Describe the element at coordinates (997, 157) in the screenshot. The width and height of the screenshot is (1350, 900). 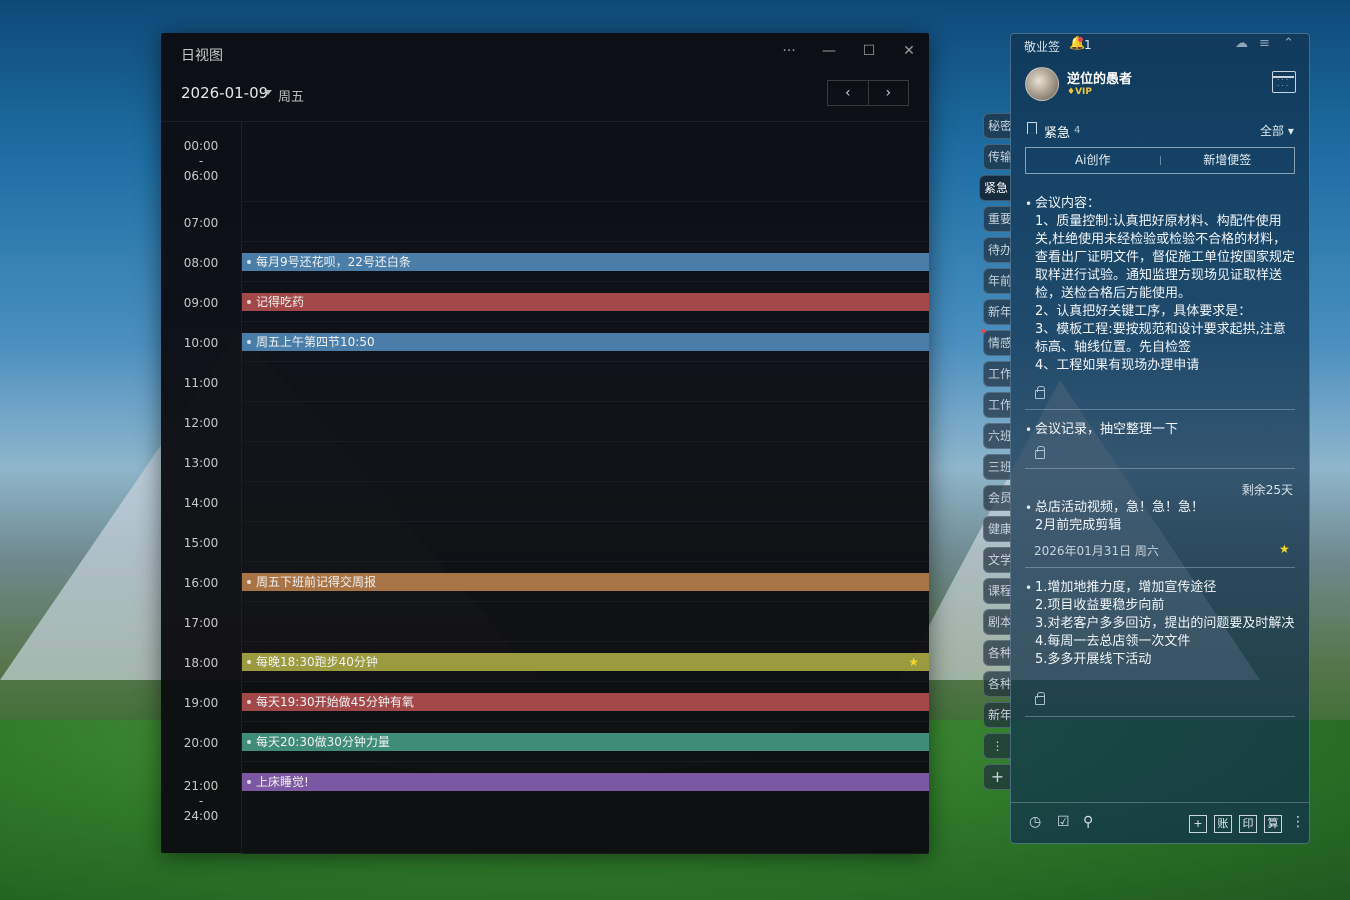
I see `sidebar-tab: 传输` at that location.